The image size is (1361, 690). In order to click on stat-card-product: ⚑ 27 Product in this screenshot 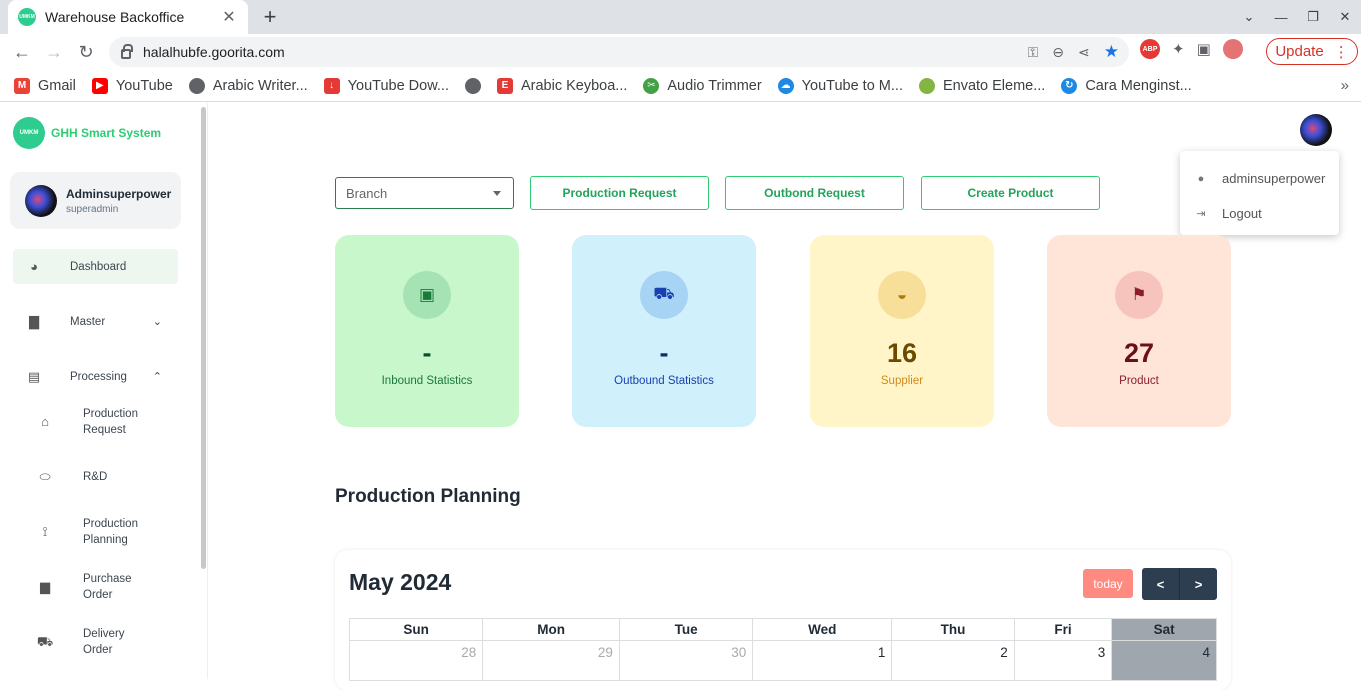, I will do `click(1139, 331)`.